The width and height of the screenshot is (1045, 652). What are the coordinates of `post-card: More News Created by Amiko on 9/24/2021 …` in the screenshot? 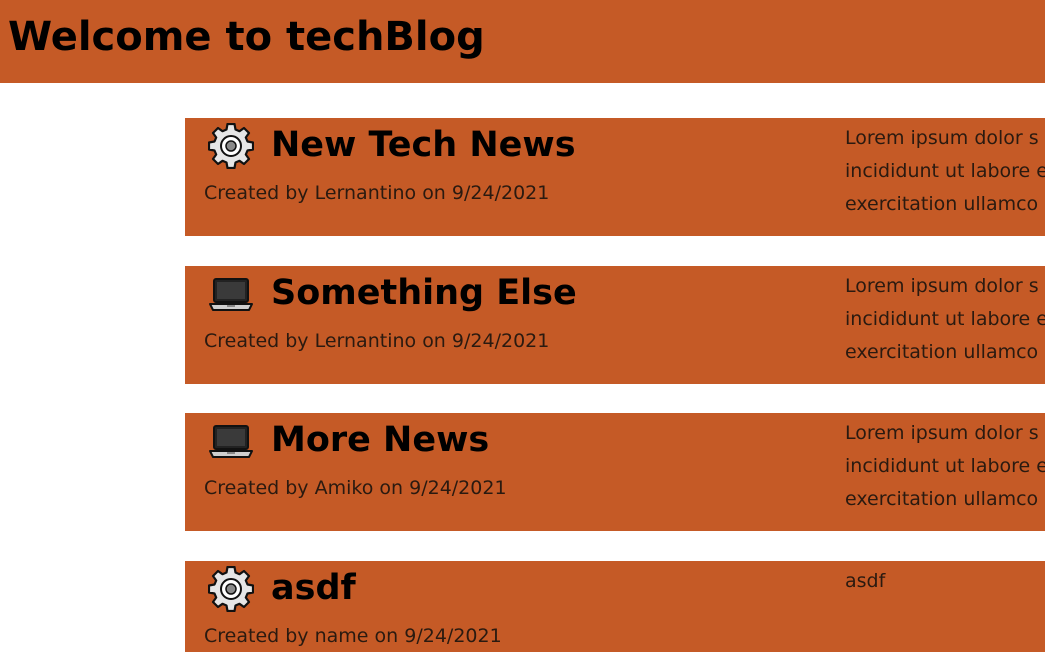 It's located at (615, 472).